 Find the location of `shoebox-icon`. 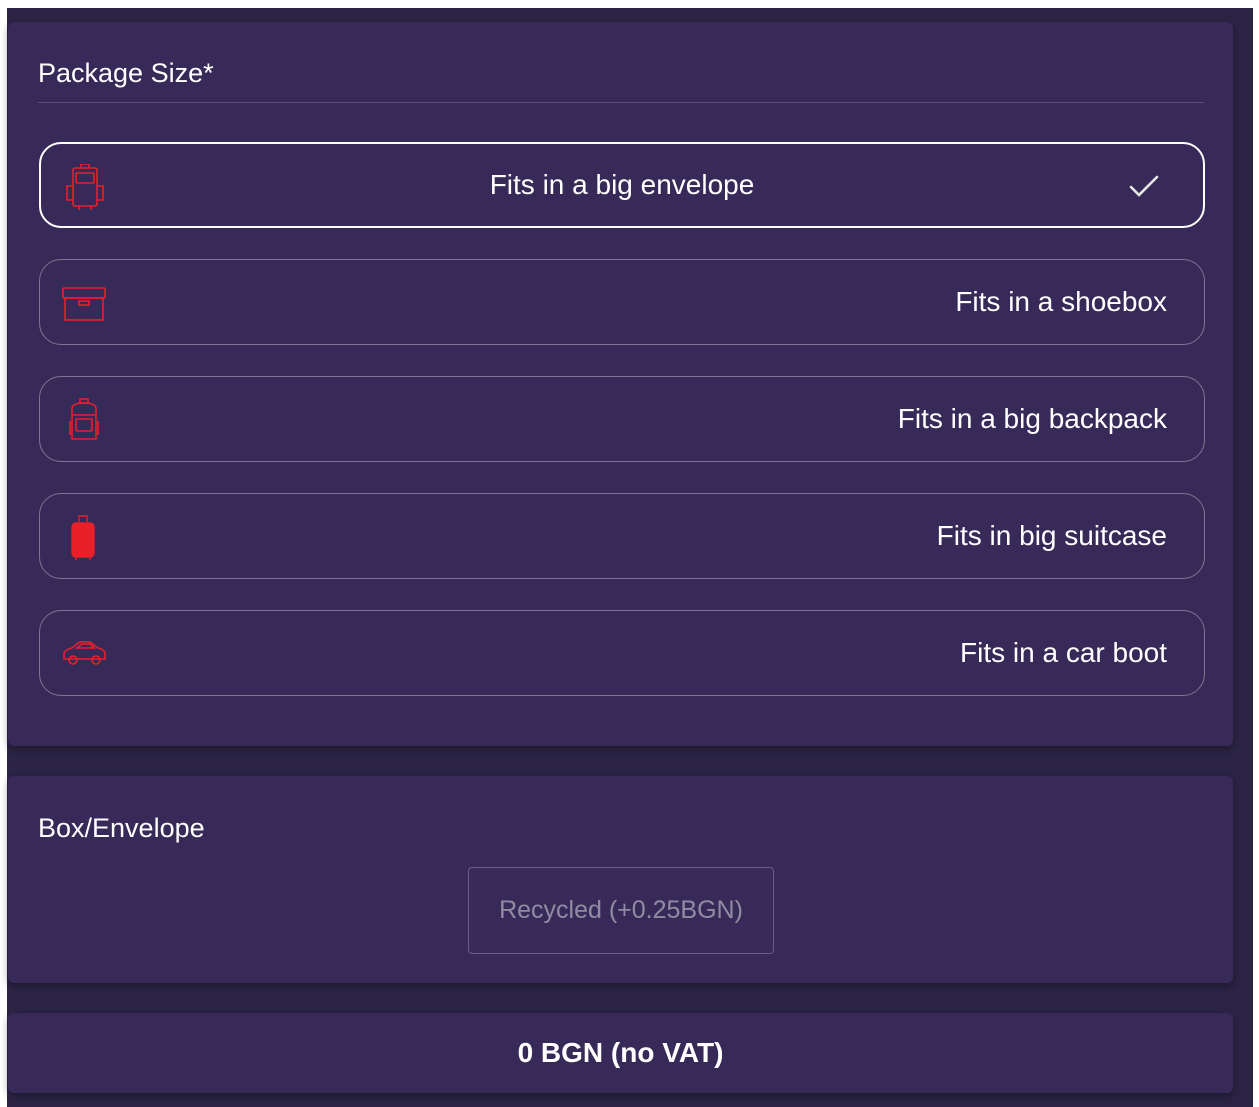

shoebox-icon is located at coordinates (84, 303).